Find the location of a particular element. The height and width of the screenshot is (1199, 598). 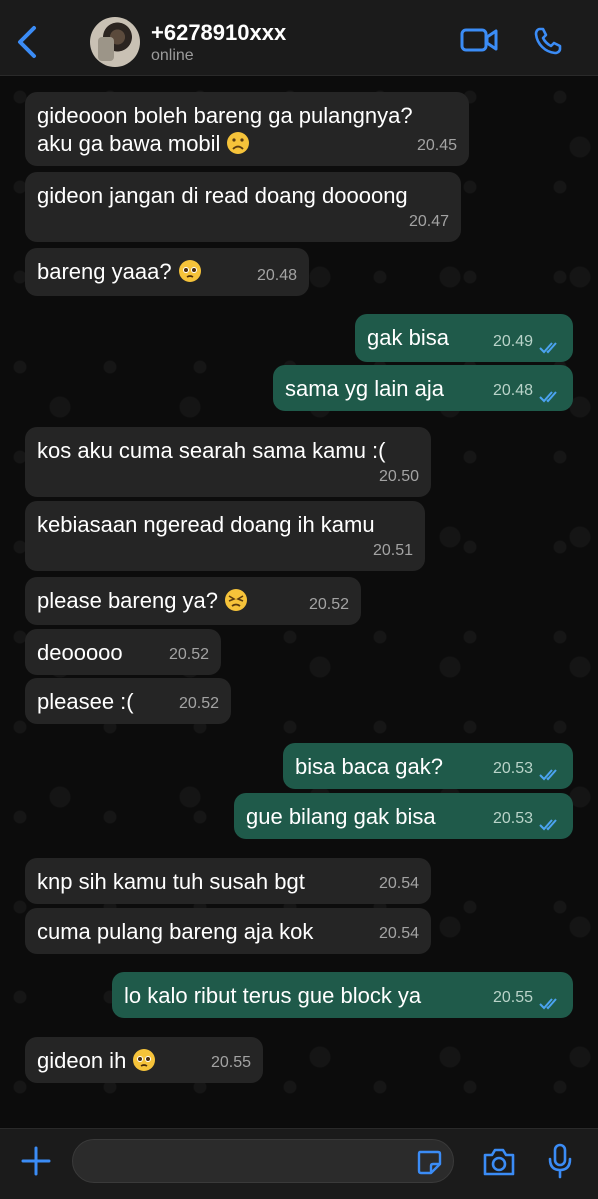

microphone-icon is located at coordinates (560, 1161).